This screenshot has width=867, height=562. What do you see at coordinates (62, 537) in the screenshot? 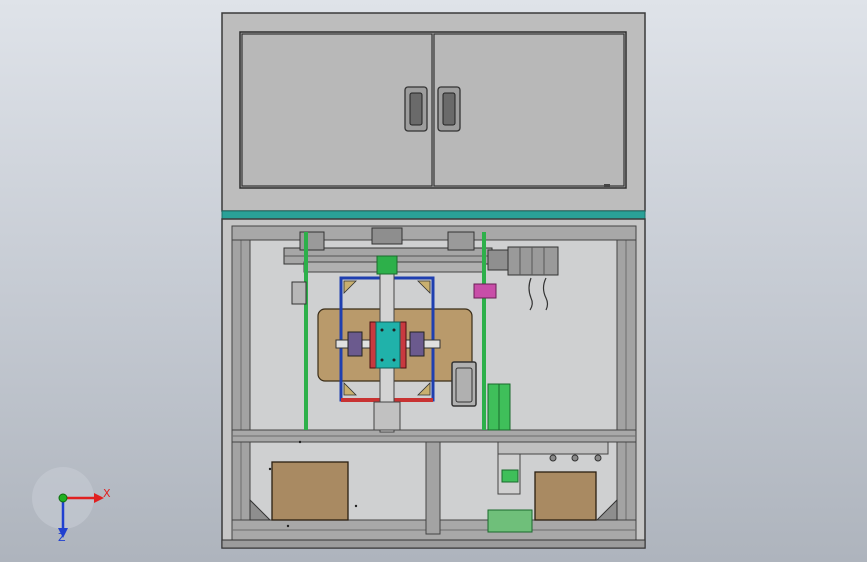
I see `z-axis-label: Z` at bounding box center [62, 537].